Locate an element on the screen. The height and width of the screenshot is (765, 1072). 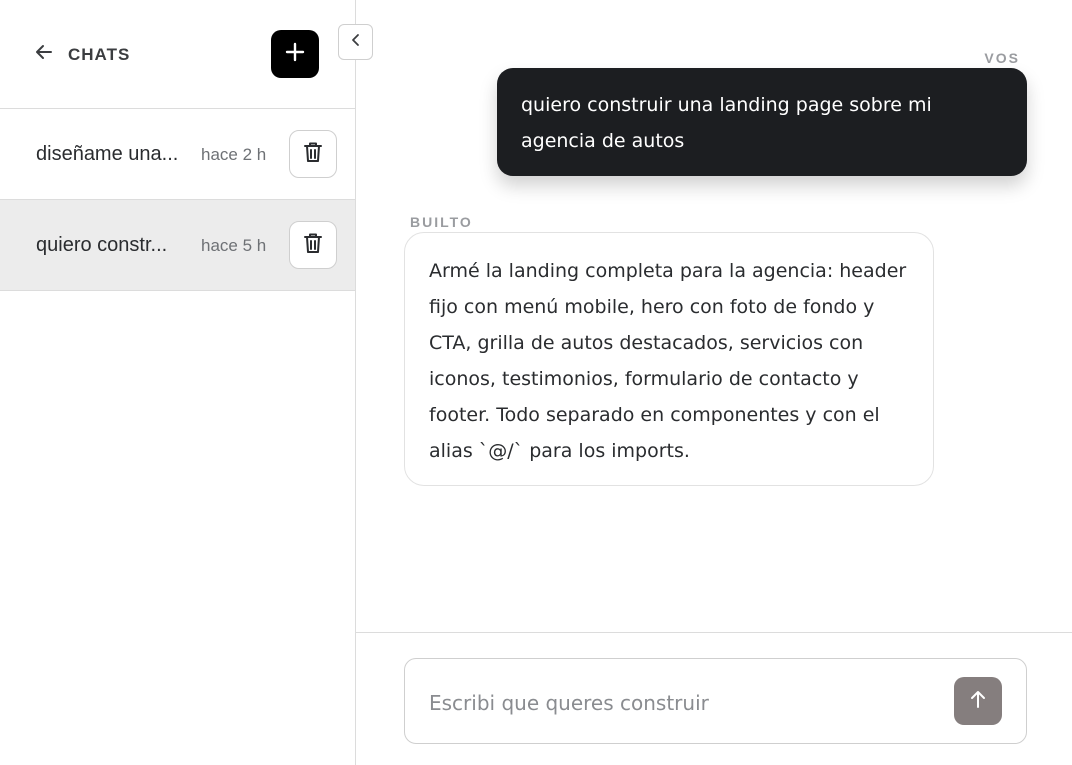
arrow-up-icon is located at coordinates (978, 701).